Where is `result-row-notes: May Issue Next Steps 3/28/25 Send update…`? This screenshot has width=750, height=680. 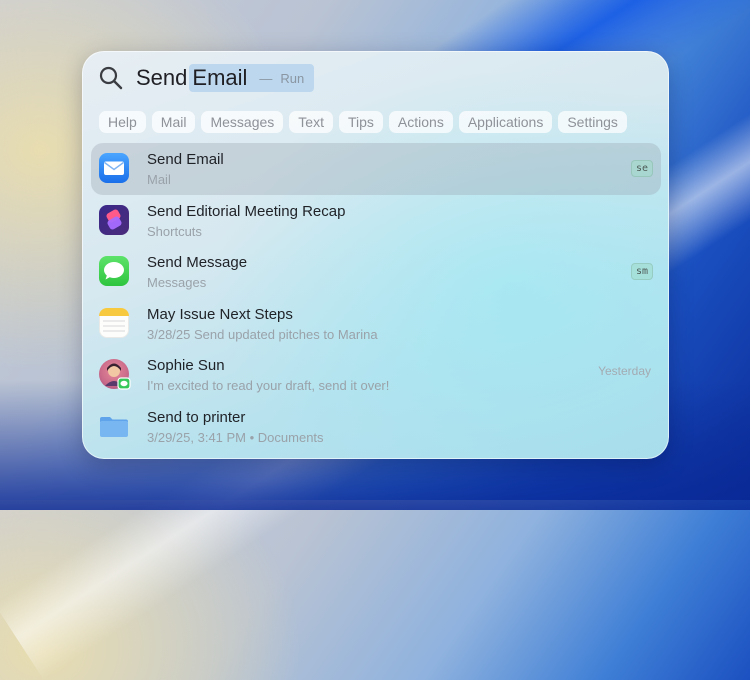
result-row-notes: May Issue Next Steps 3/28/25 Send update… is located at coordinates (376, 324).